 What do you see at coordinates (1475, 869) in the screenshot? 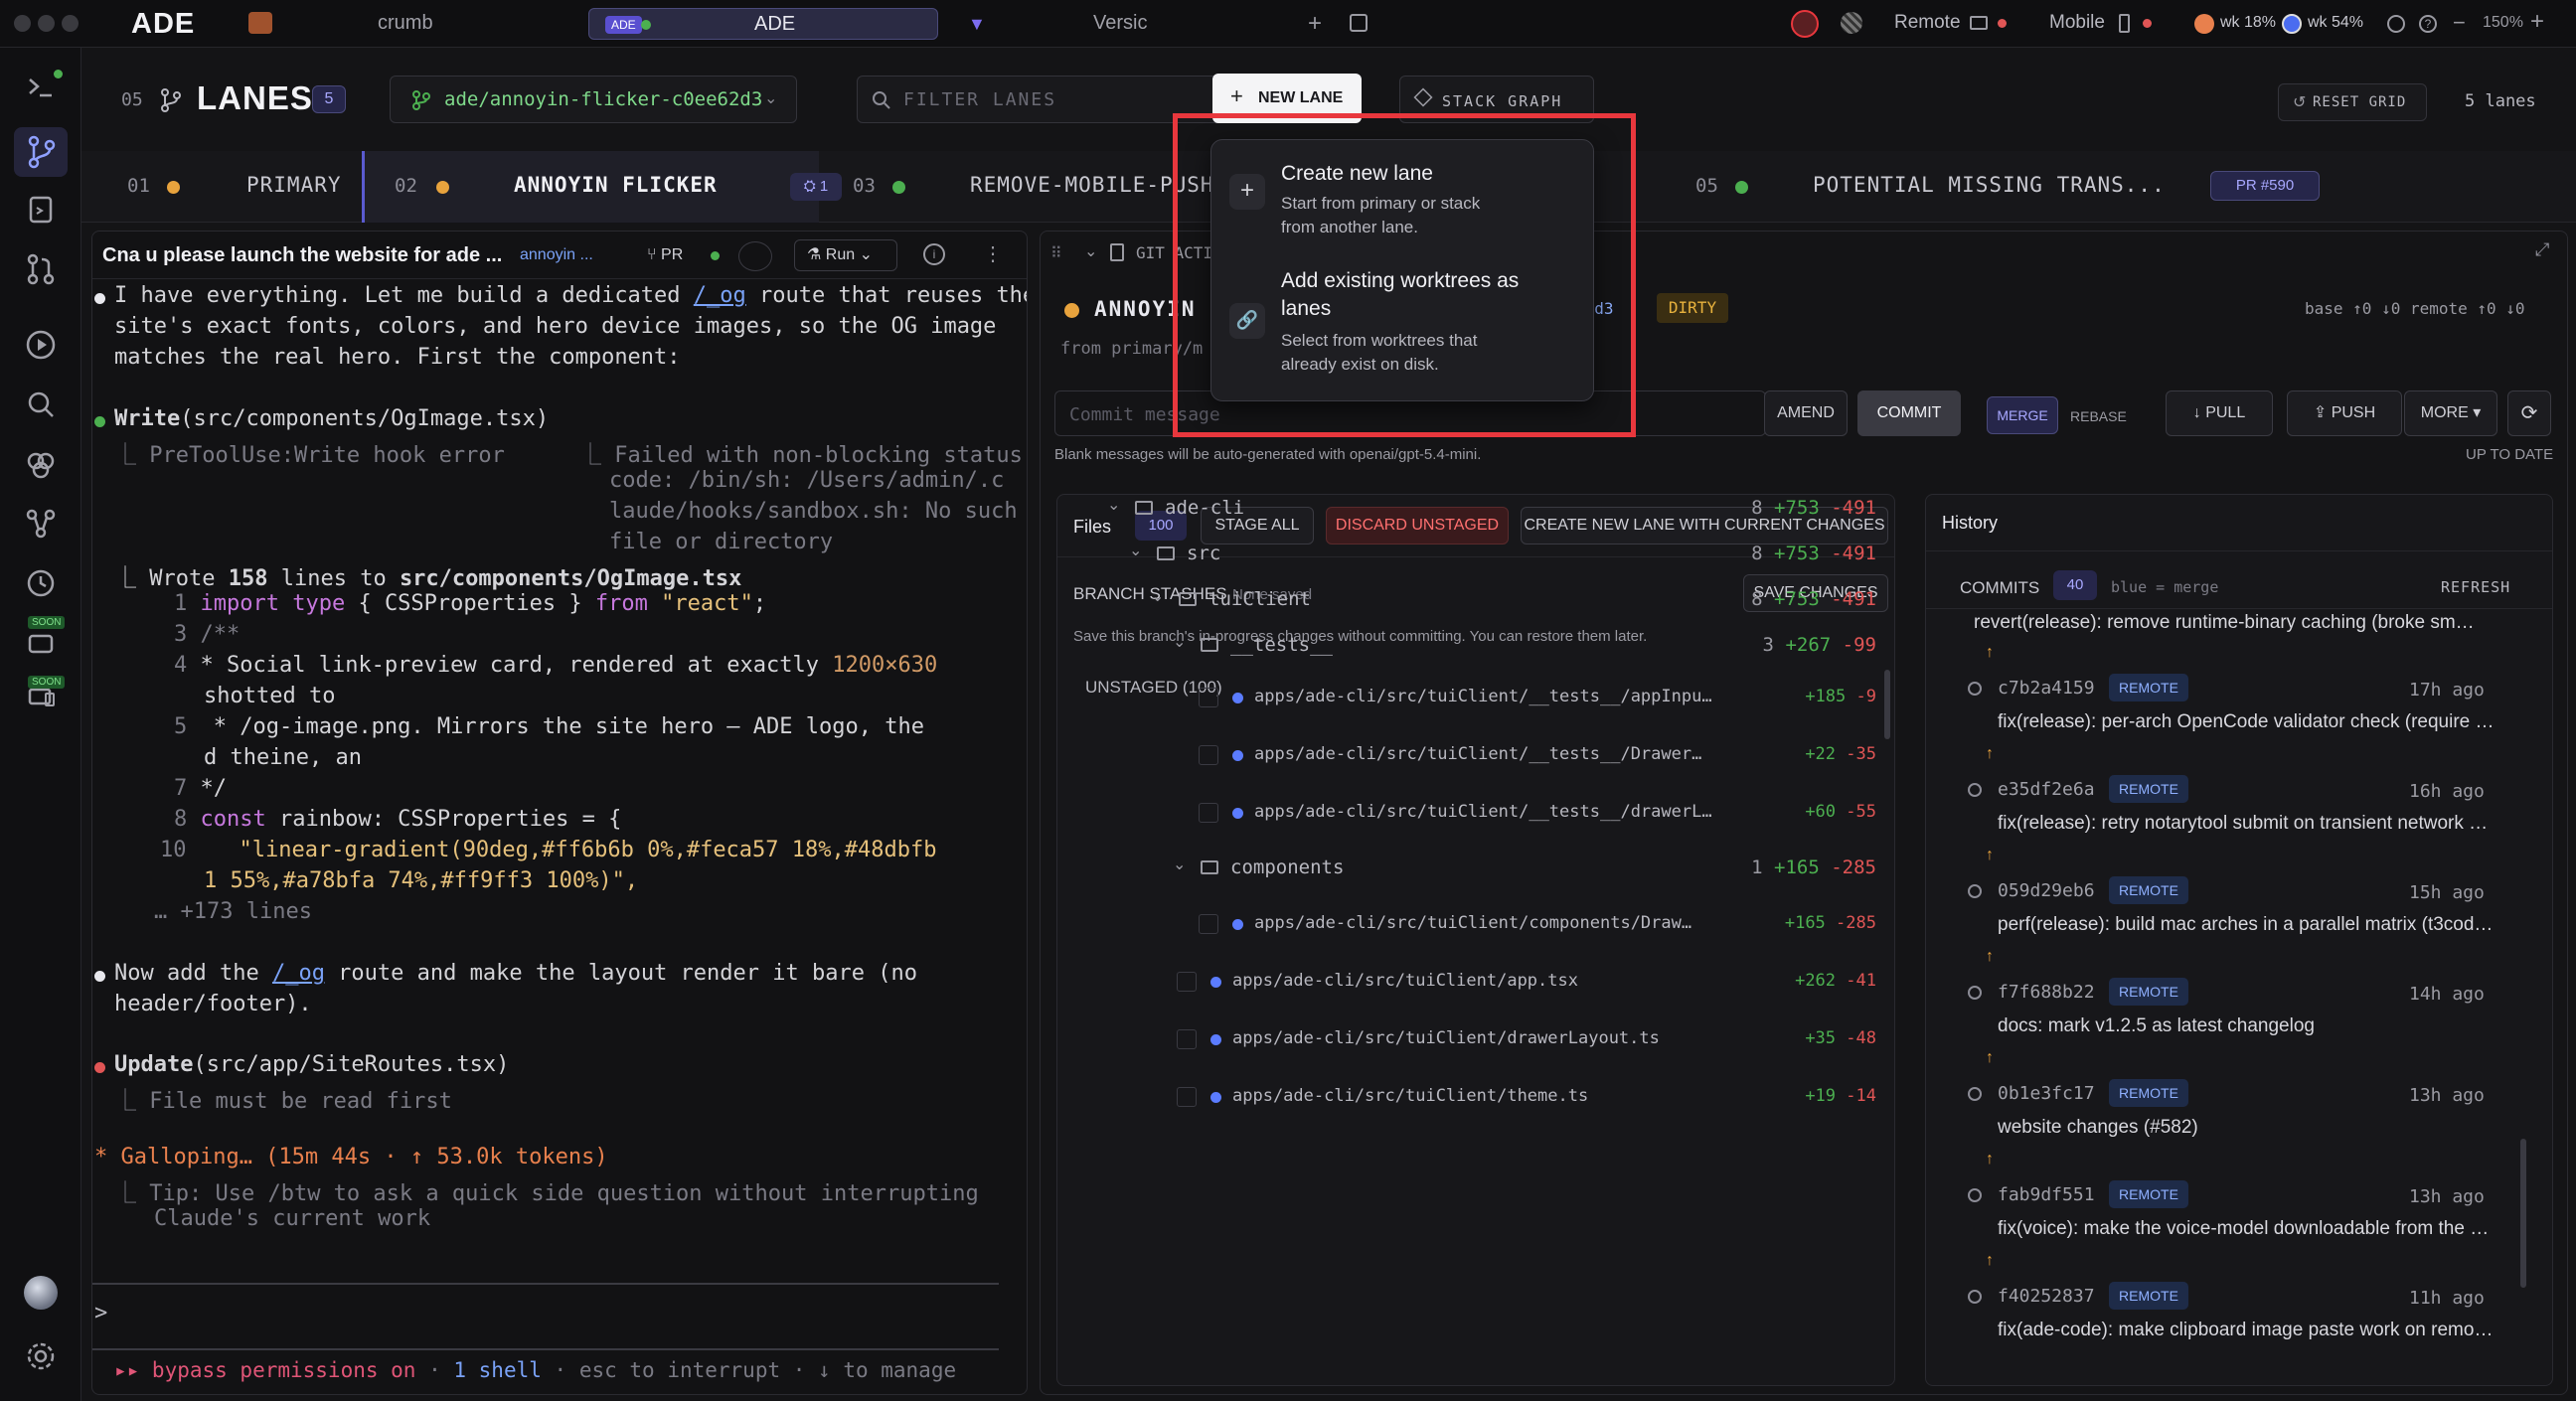
I see `folder-row: ⌄ components 1 +165 -285` at bounding box center [1475, 869].